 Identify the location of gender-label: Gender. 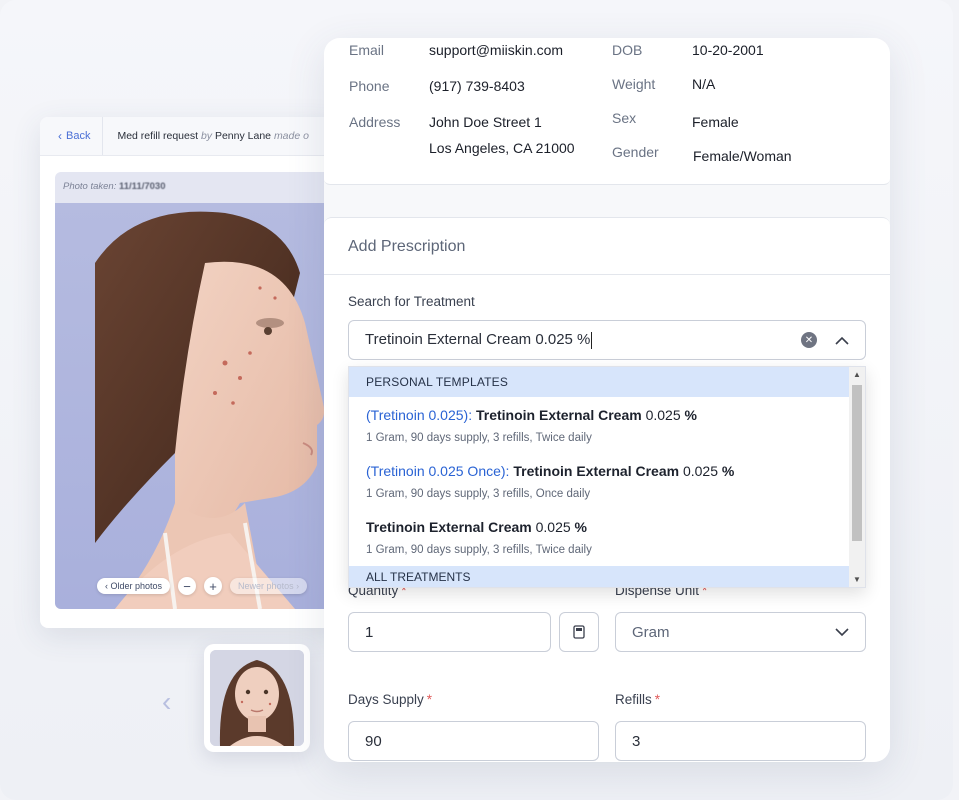
(635, 152).